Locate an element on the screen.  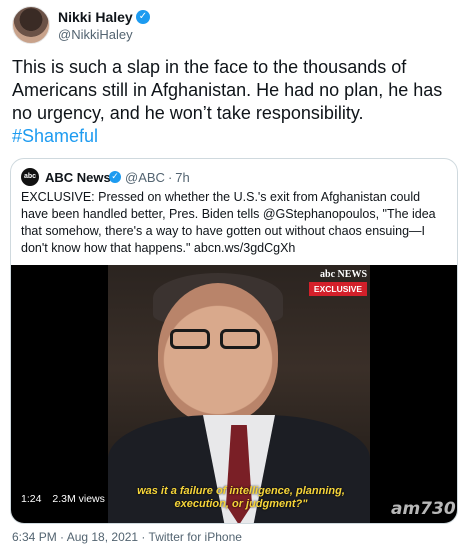
abc-news-avatar: abc is located at coordinates (30, 177).